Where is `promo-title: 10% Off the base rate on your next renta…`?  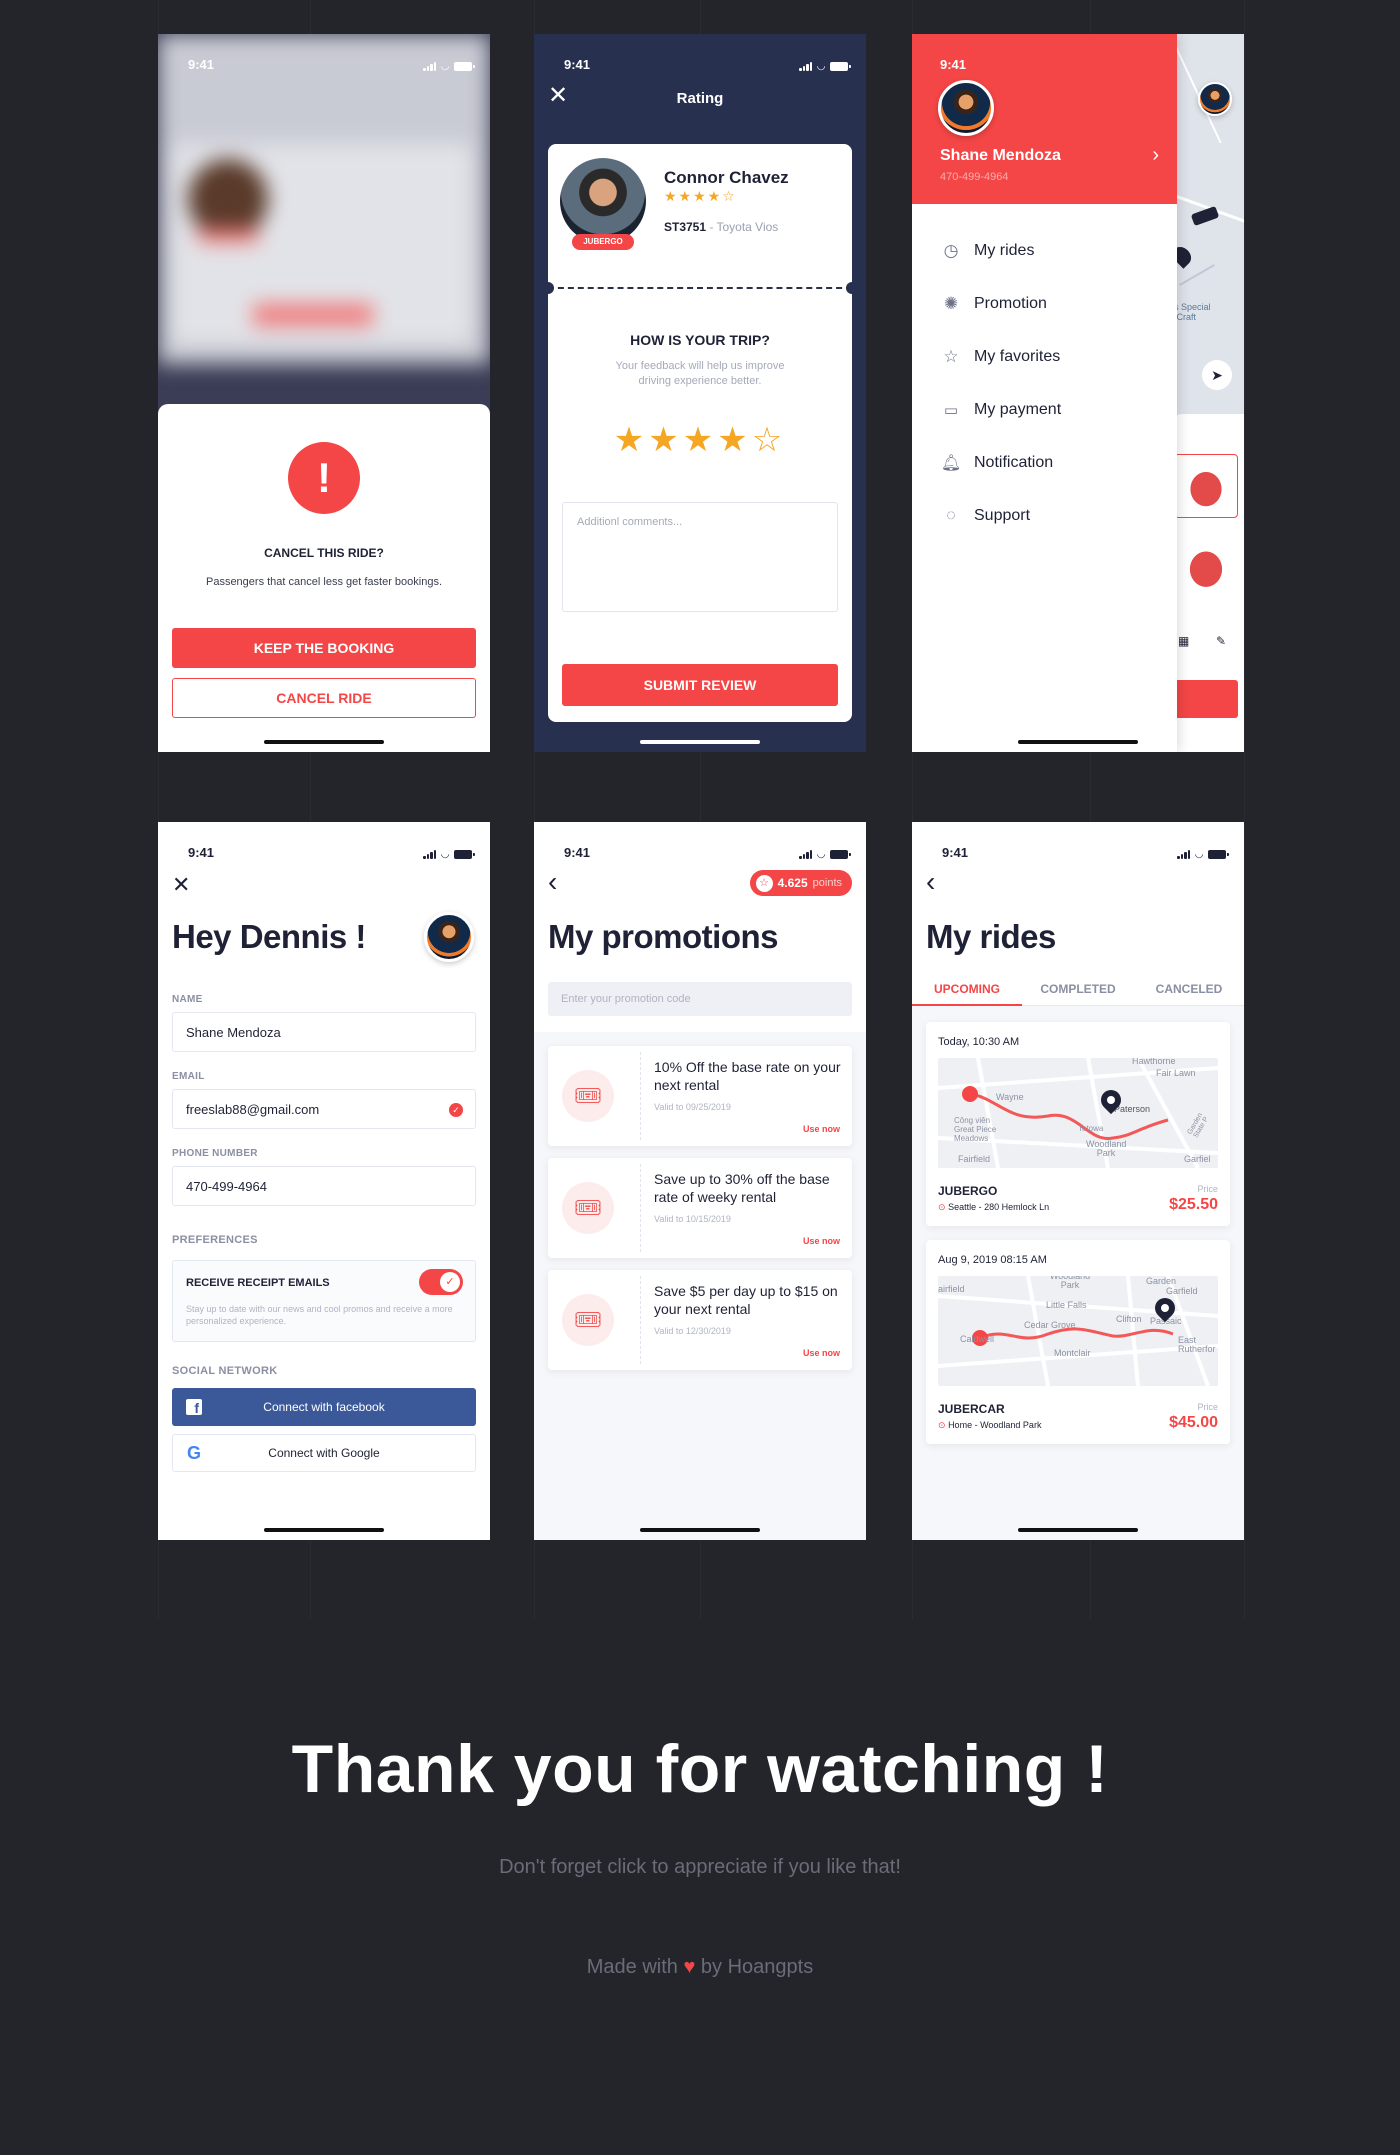
promo-title: 10% Off the base rate on your next renta… is located at coordinates (747, 1076).